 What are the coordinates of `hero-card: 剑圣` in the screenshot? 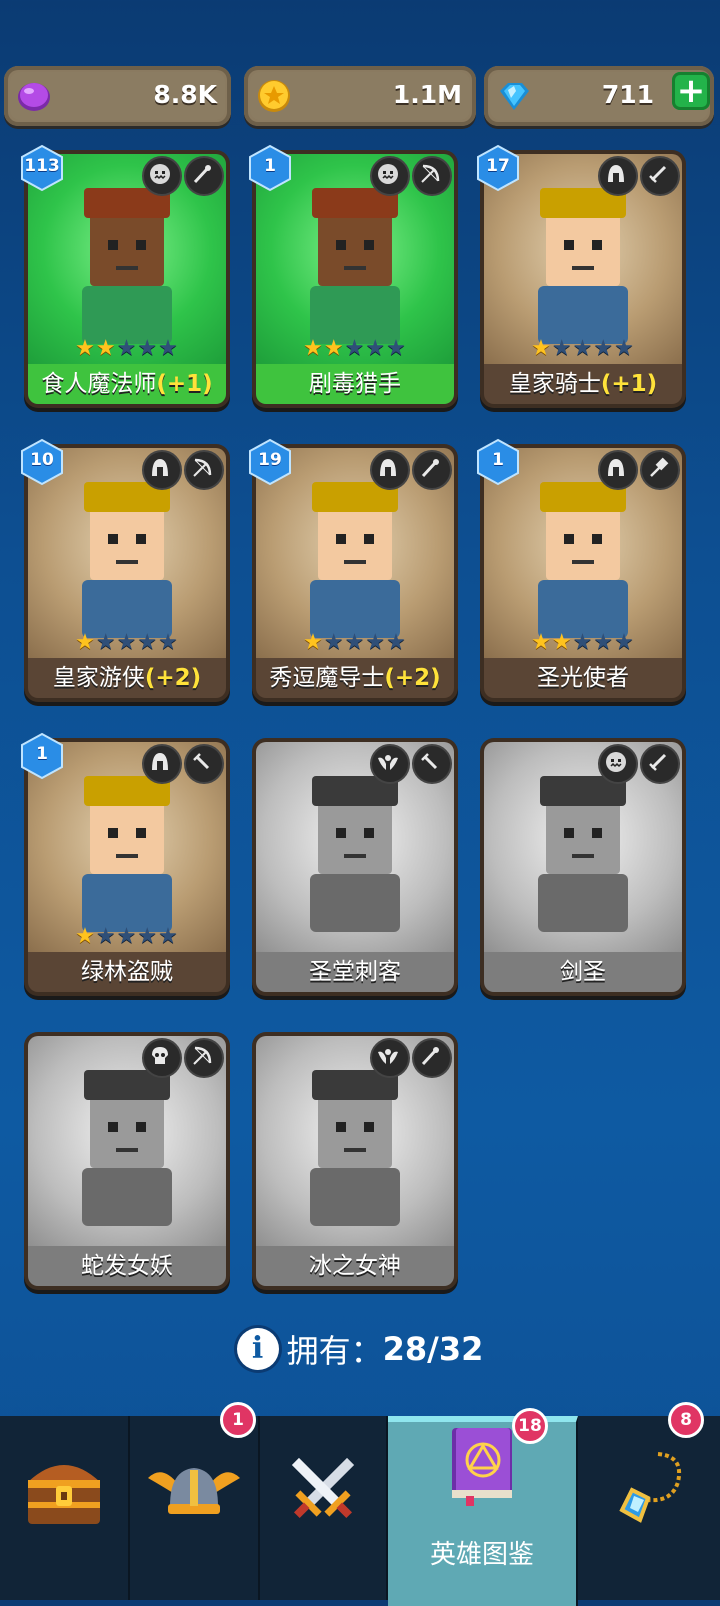 It's located at (583, 867).